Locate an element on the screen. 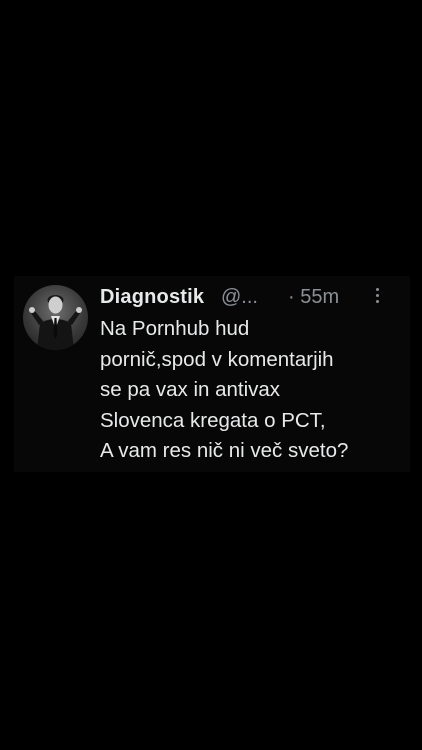 This screenshot has width=422, height=750. person-in-suit-avatar-icon is located at coordinates (55, 322).